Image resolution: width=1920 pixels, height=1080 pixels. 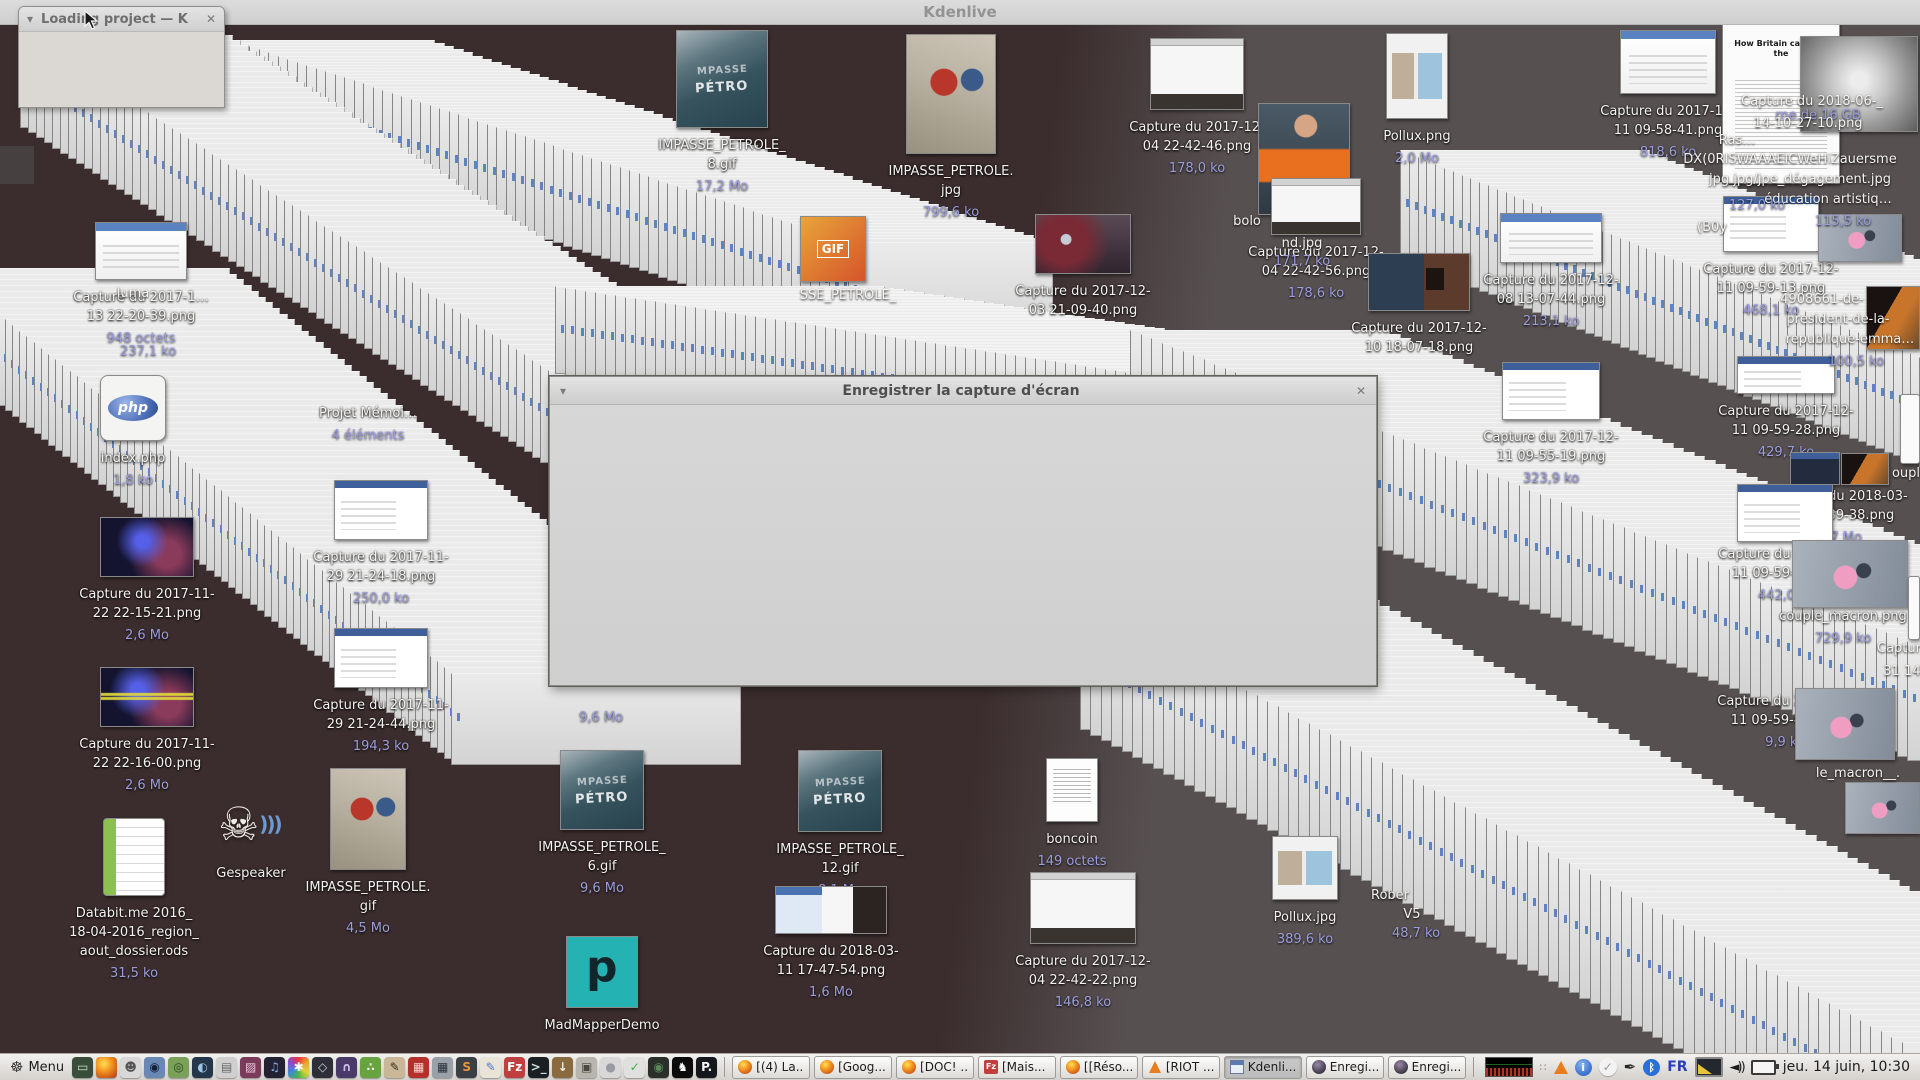 What do you see at coordinates (1845, 724) in the screenshot?
I see `photo-couple-2-thumbnail` at bounding box center [1845, 724].